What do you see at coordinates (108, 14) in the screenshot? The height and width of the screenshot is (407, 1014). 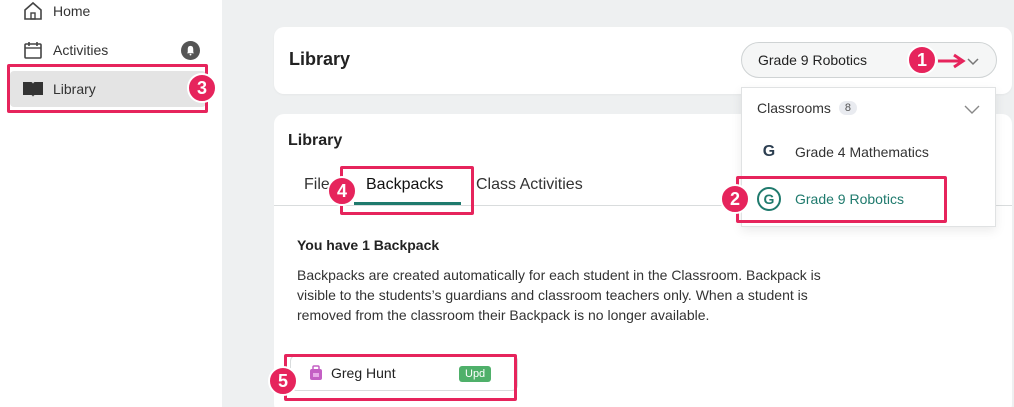 I see `sidebar-item-home: Home` at bounding box center [108, 14].